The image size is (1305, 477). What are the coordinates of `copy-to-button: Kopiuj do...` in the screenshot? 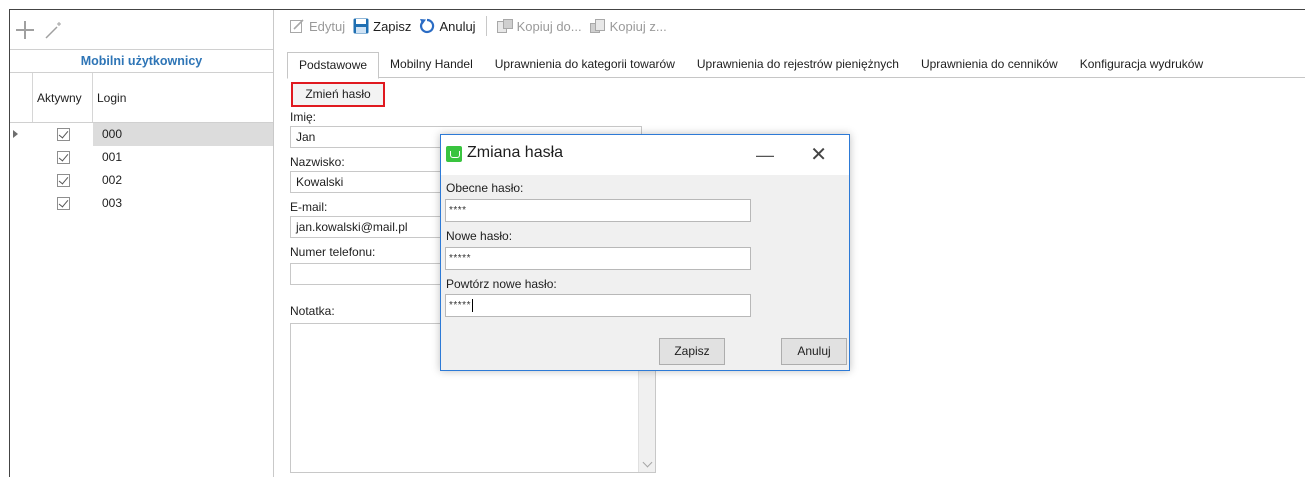 It's located at (539, 26).